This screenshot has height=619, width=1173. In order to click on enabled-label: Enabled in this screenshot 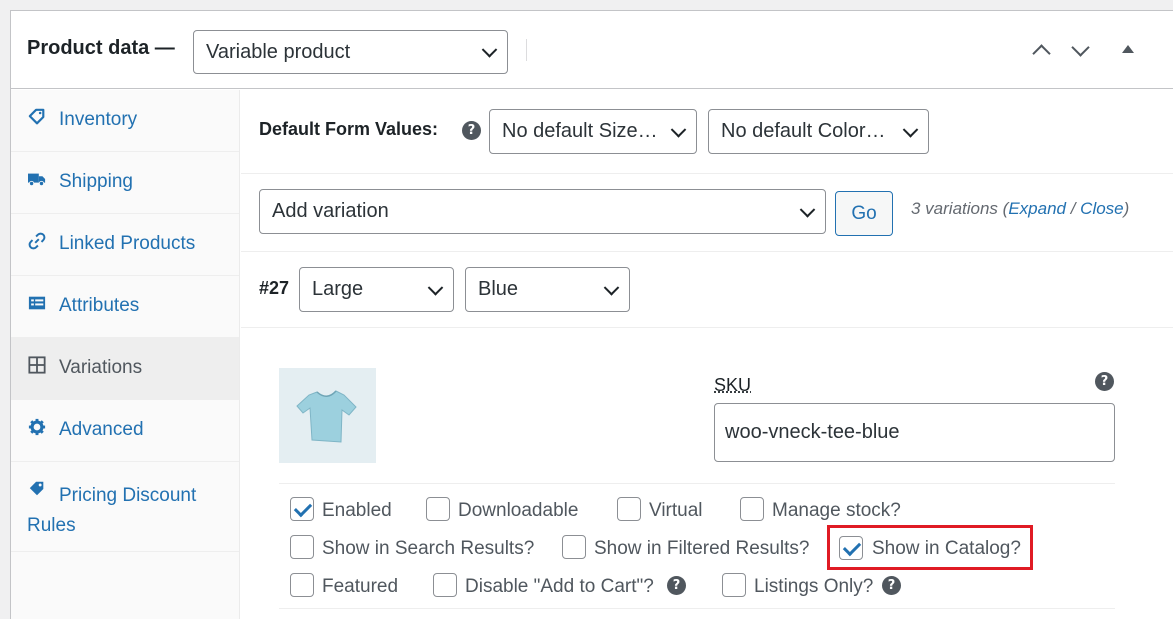, I will do `click(357, 510)`.